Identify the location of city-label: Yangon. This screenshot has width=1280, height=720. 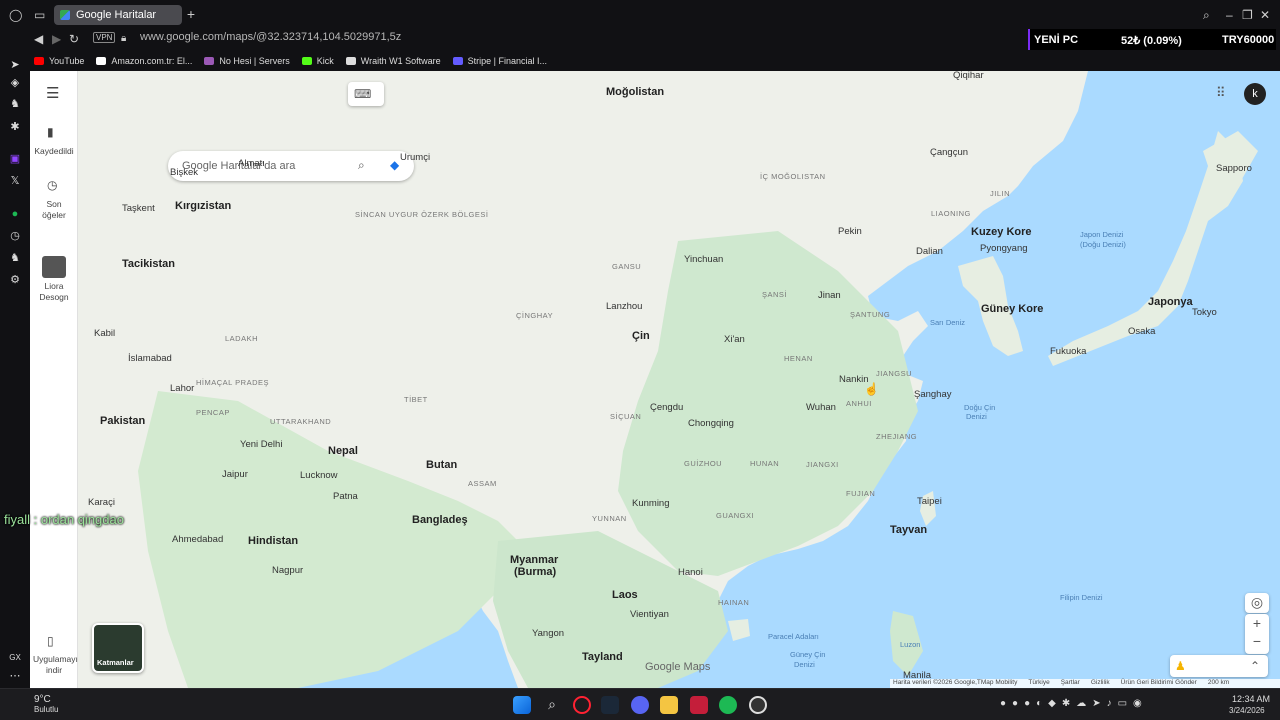
(548, 633).